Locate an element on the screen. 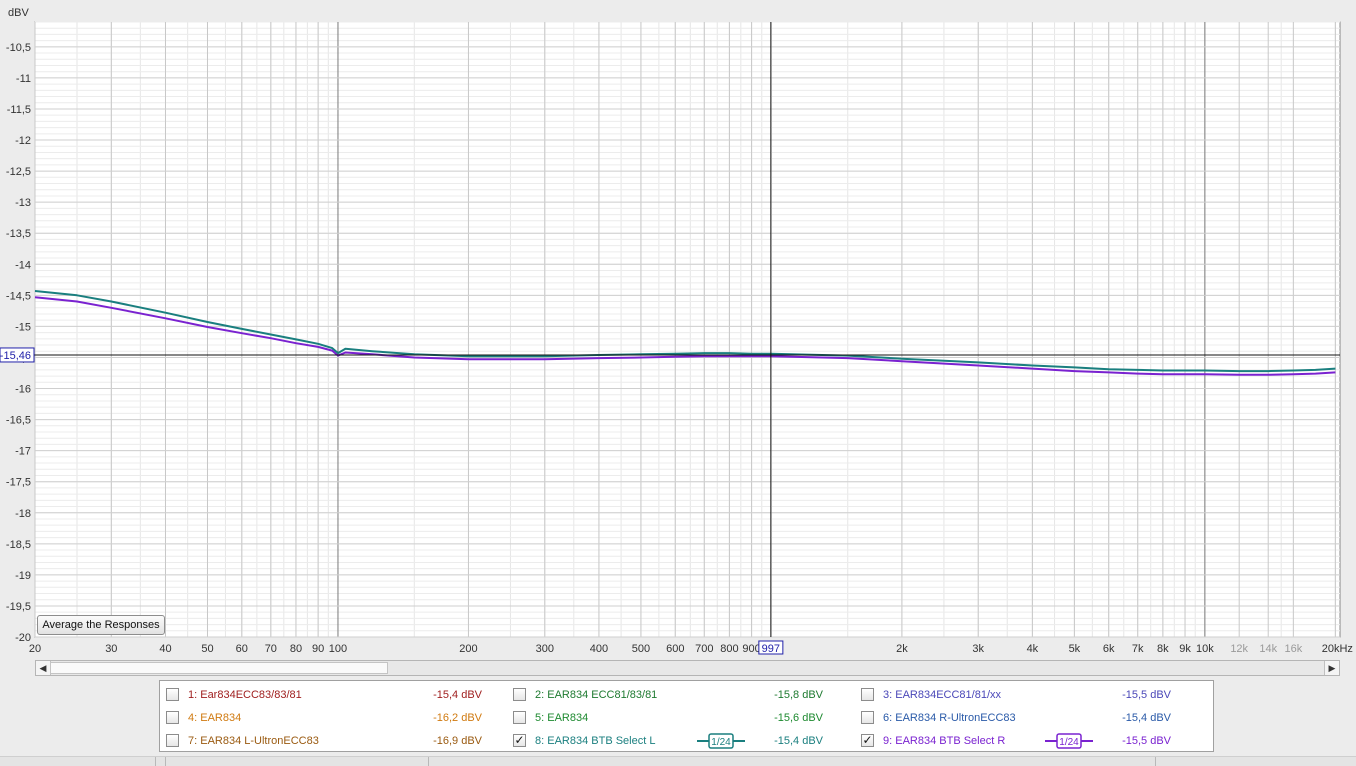 This screenshot has height=766, width=1356. legend-label-7: 7: EAR834 L-UltronECC83 is located at coordinates (253, 741).